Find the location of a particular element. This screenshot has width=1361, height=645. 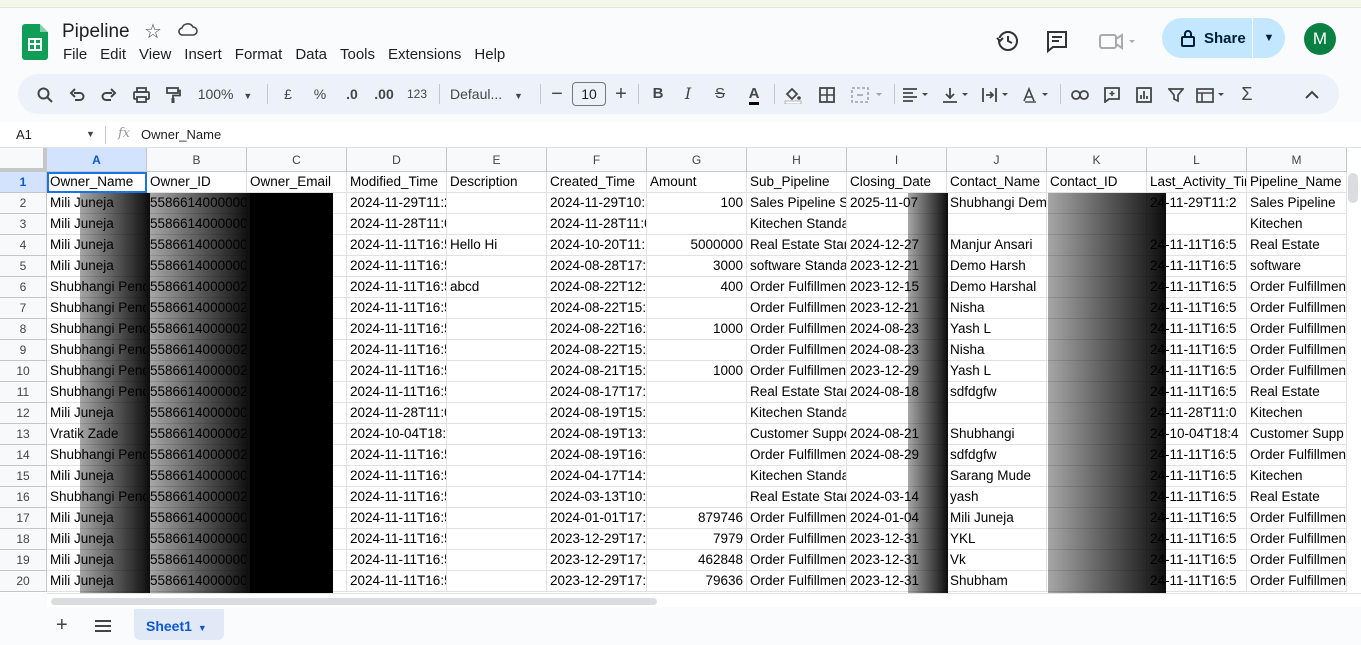

column-header: I is located at coordinates (897, 160).